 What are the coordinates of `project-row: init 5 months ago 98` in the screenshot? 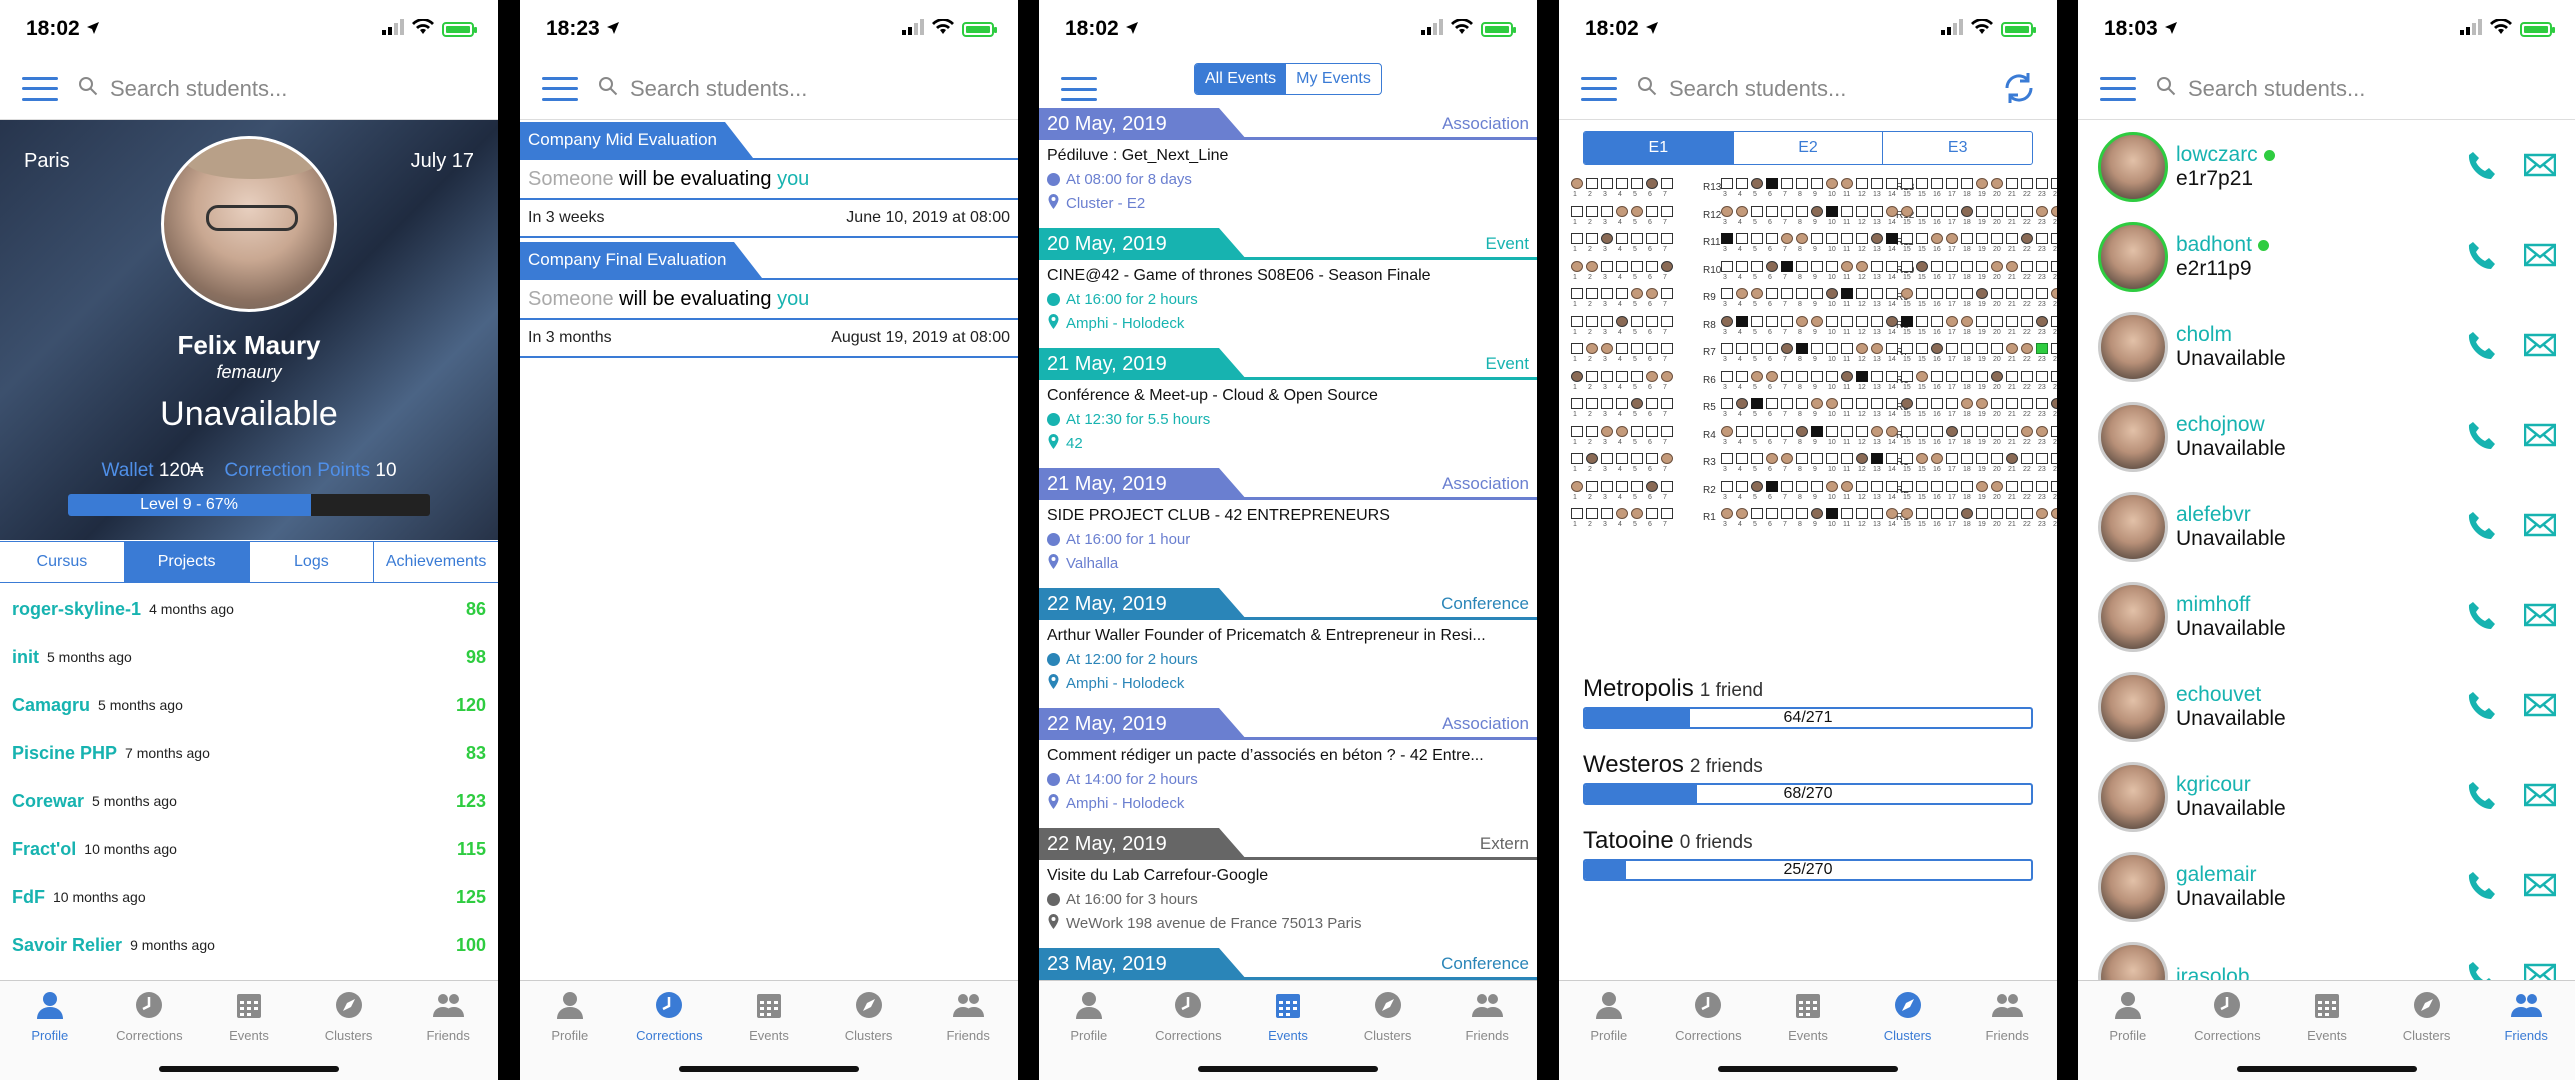 It's located at (249, 657).